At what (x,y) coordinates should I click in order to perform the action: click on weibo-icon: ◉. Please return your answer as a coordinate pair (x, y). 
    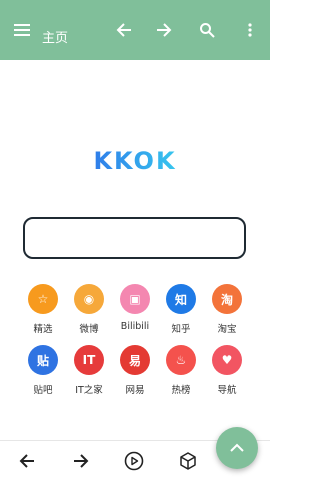
    Looking at the image, I should click on (89, 299).